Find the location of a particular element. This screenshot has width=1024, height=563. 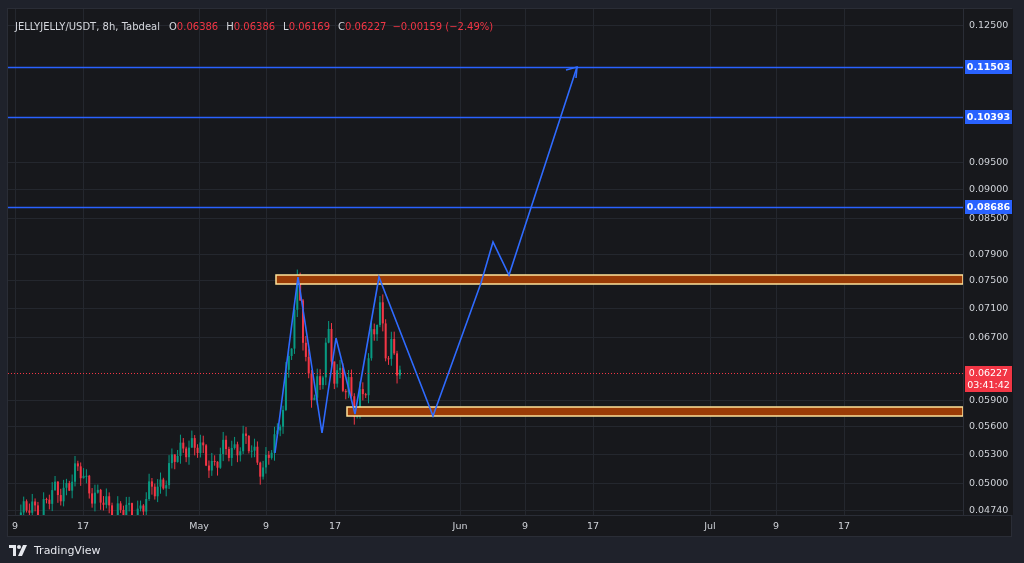

price-tick: 0.08500 is located at coordinates (989, 218).